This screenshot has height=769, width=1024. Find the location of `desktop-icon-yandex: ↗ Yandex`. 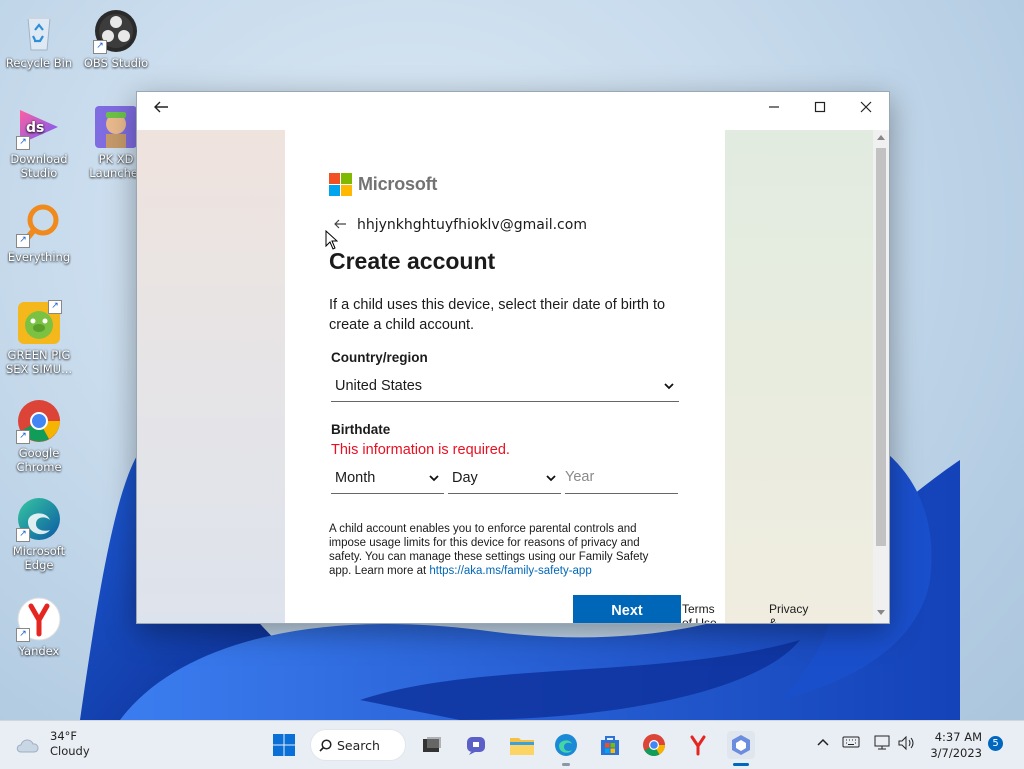

desktop-icon-yandex: ↗ Yandex is located at coordinates (39, 627).